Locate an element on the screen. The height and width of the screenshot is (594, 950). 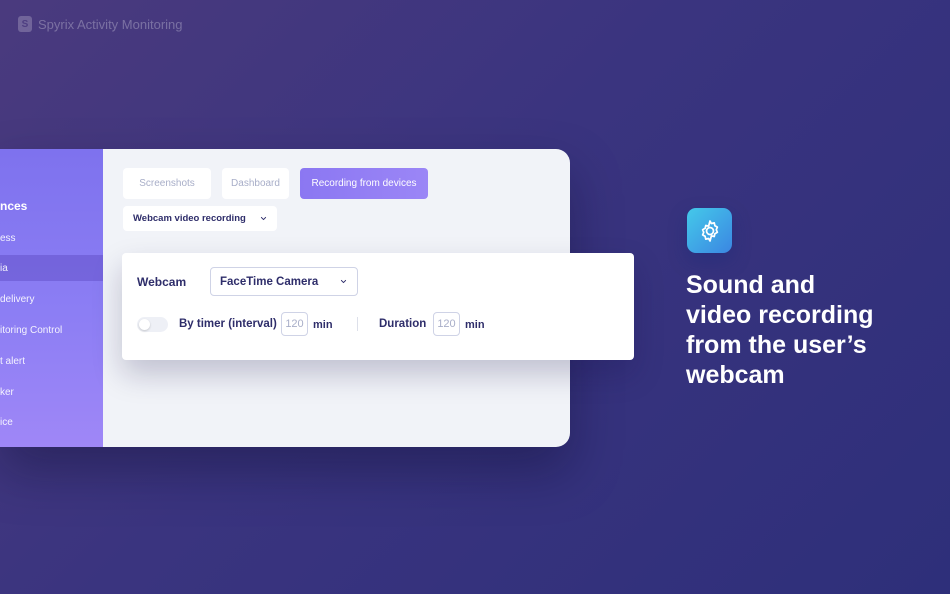
timer-label: By timer (interval) is located at coordinates (228, 324).